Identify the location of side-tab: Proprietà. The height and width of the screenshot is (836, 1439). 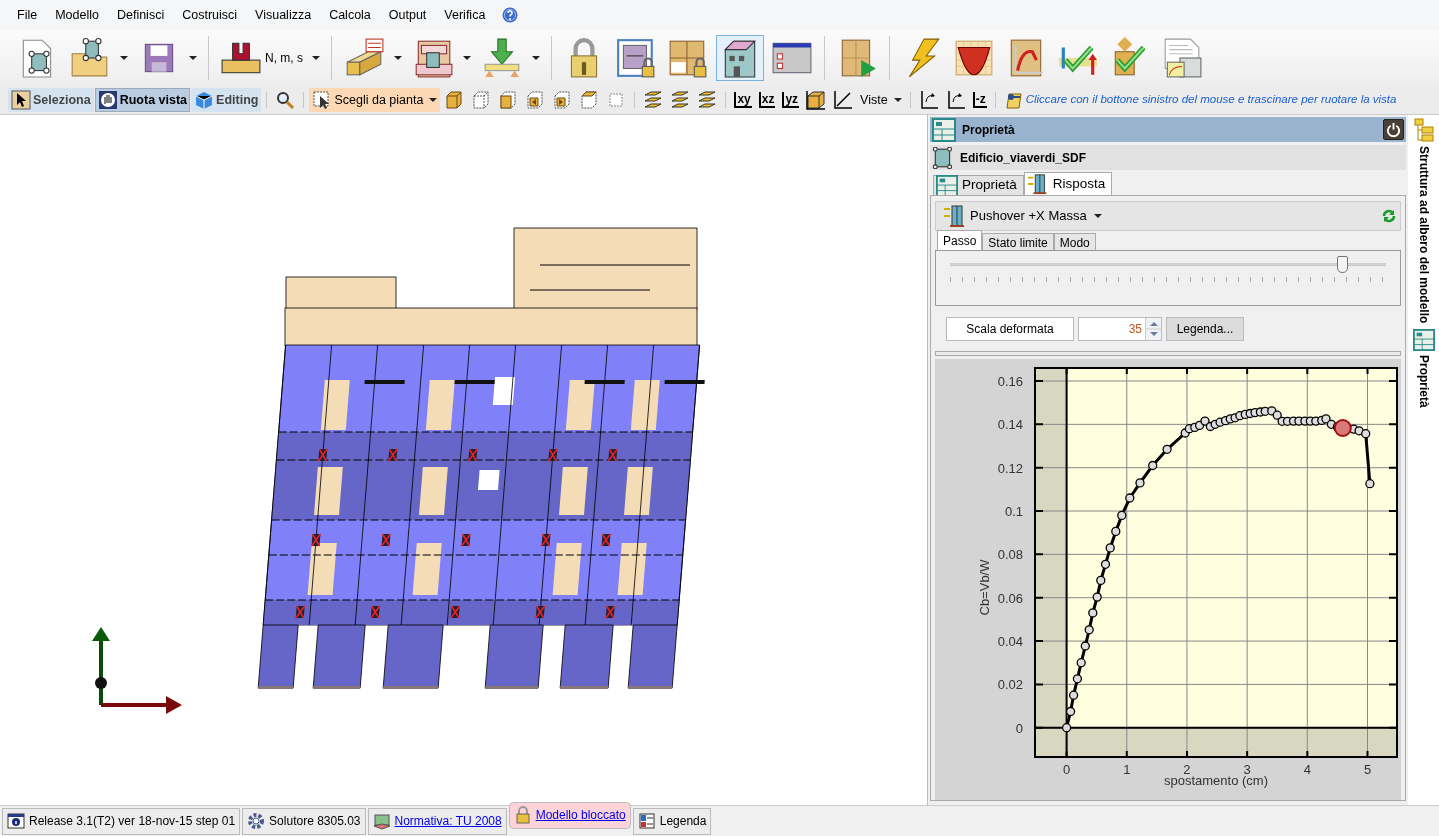
(1423, 369).